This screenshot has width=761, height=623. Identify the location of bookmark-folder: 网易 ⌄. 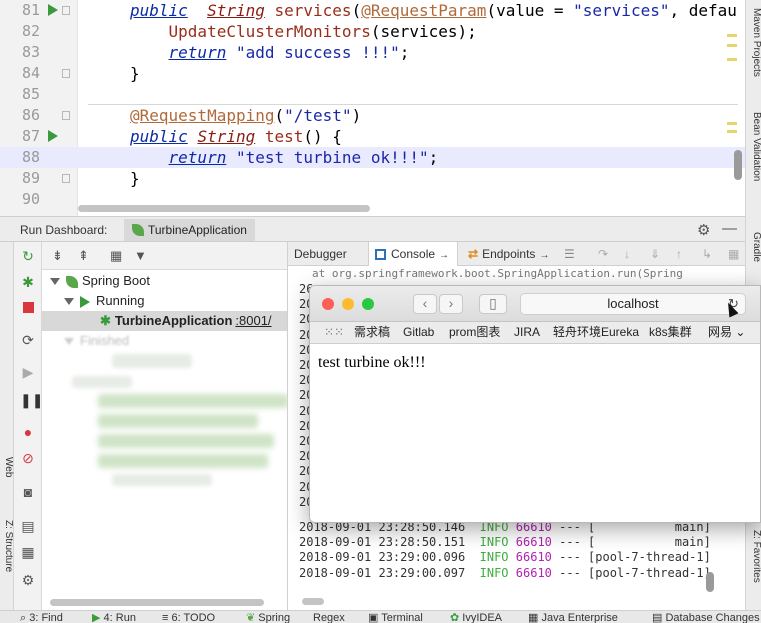
(726, 332).